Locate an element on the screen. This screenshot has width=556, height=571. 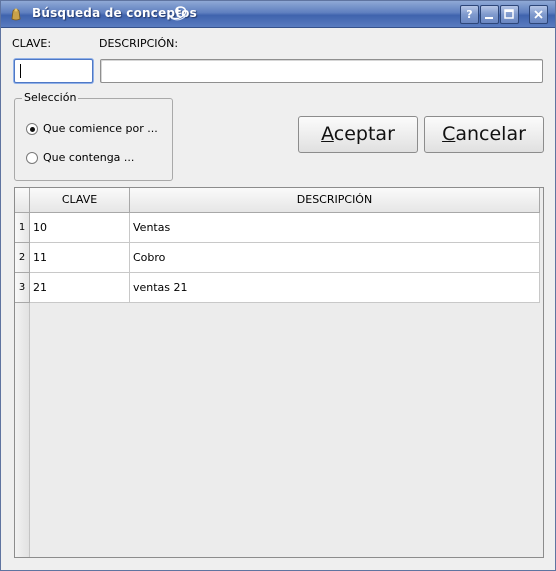
minimize-button is located at coordinates (489, 14).